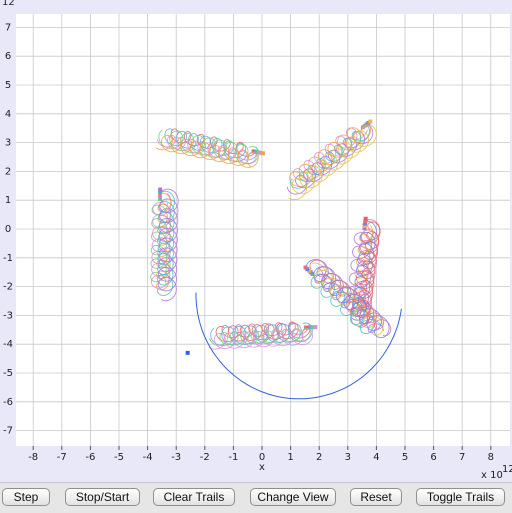 The height and width of the screenshot is (513, 512). I want to click on x-tick-label: 1, so click(290, 457).